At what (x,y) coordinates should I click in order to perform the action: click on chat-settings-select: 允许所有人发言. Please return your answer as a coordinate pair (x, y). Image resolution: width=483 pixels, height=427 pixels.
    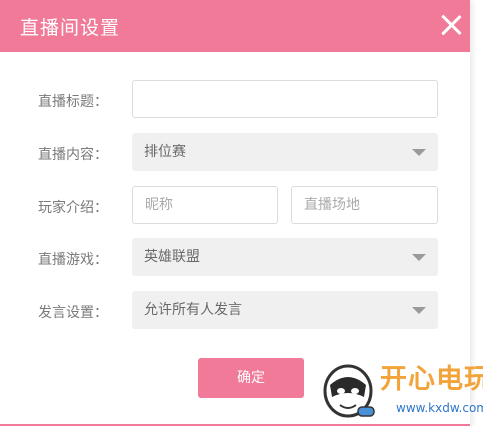
    Looking at the image, I should click on (285, 310).